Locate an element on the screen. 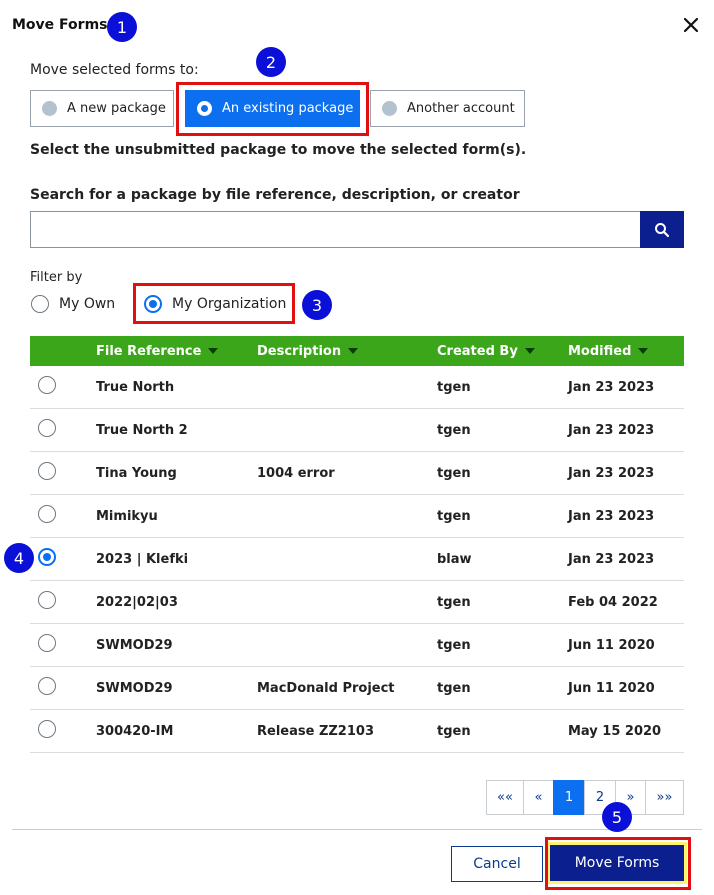  move-to-label: Move selected forms to: is located at coordinates (114, 70).